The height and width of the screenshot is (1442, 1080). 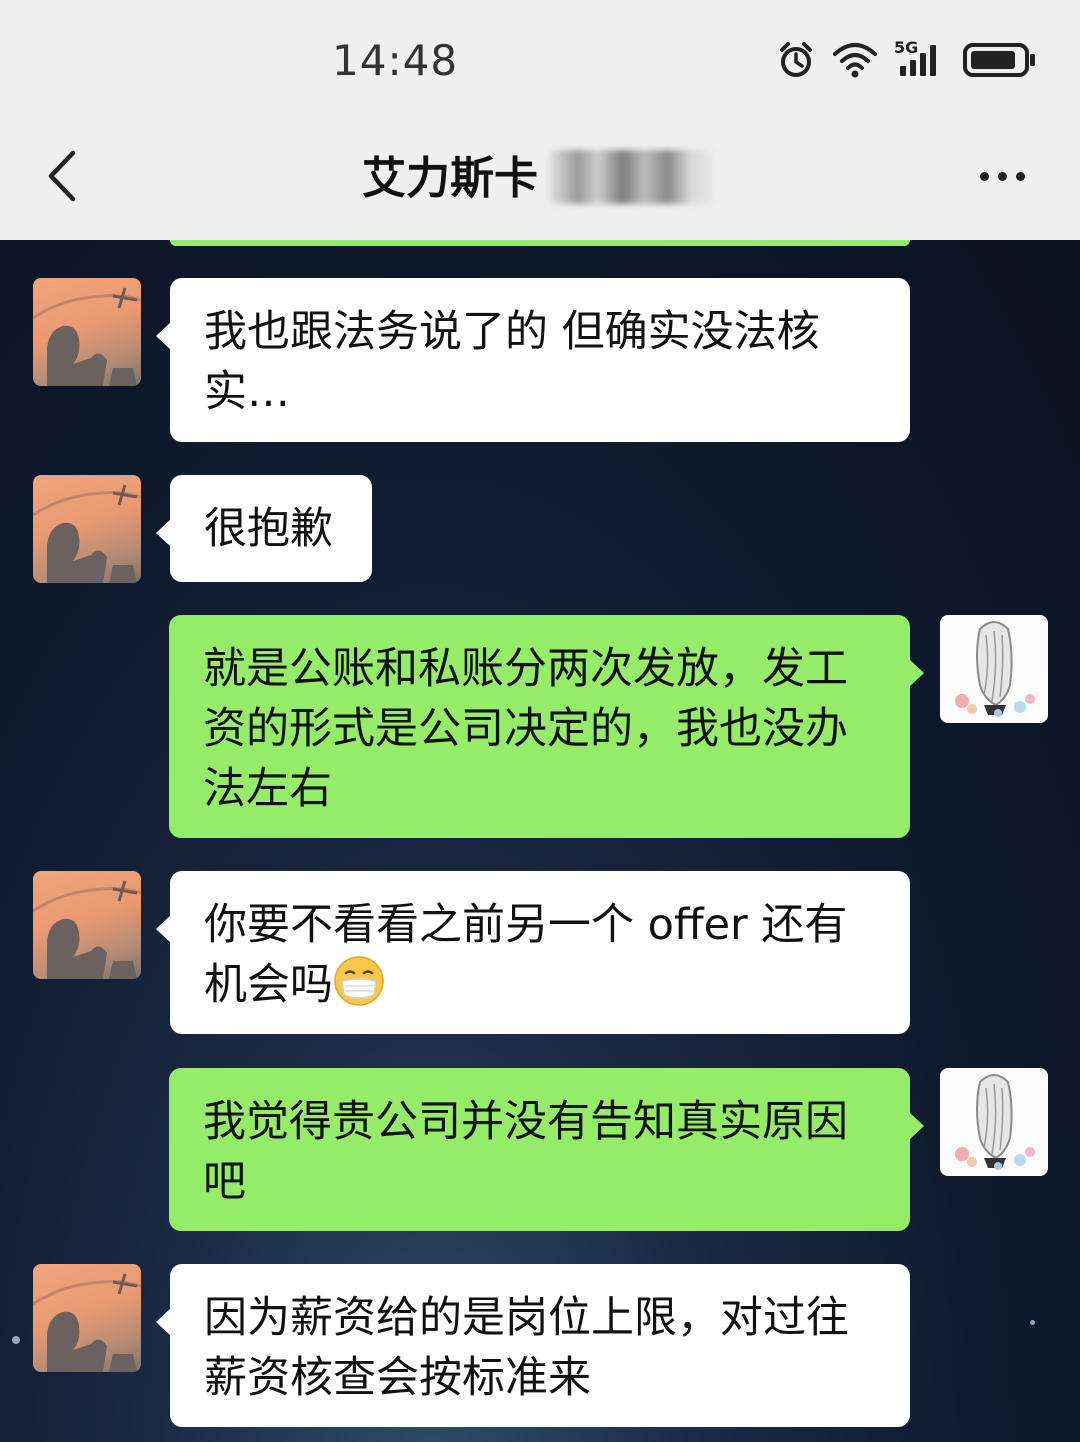 What do you see at coordinates (796, 60) in the screenshot?
I see `alarm-icon` at bounding box center [796, 60].